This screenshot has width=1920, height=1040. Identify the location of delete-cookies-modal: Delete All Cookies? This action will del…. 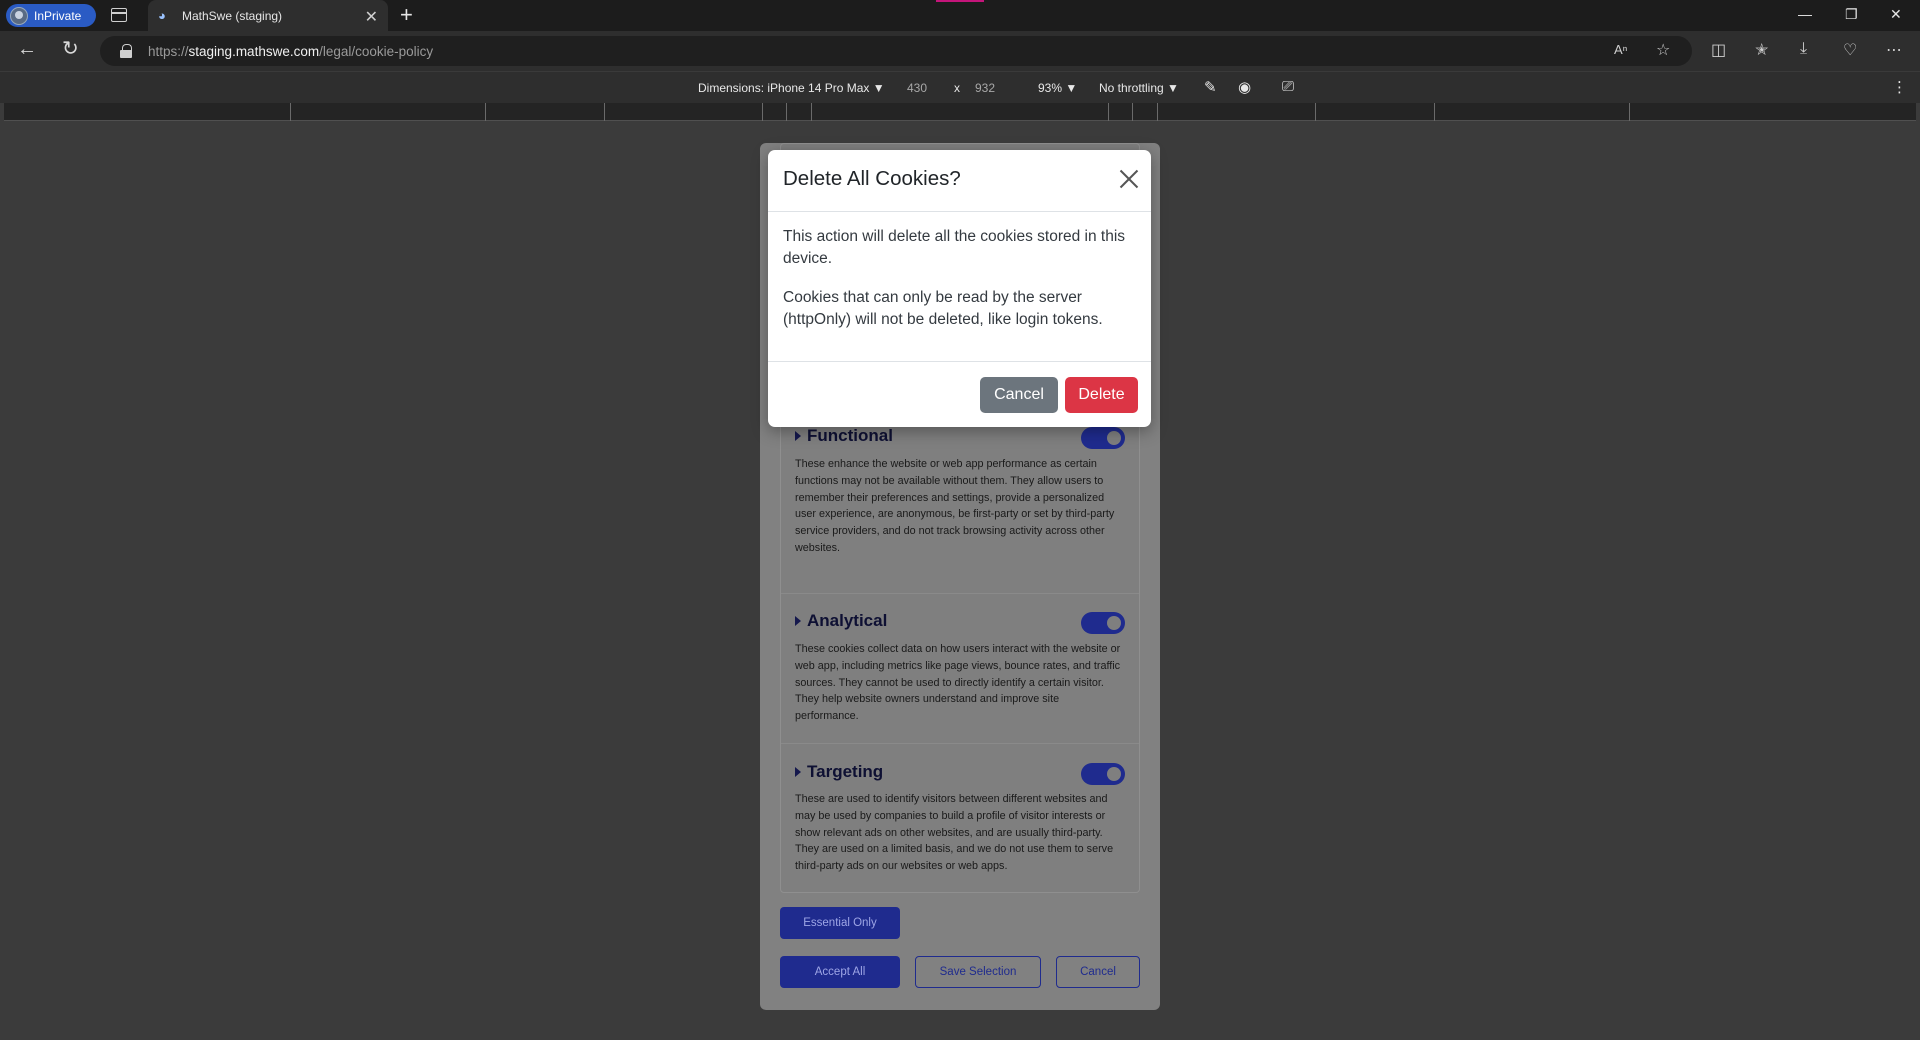
(959, 288).